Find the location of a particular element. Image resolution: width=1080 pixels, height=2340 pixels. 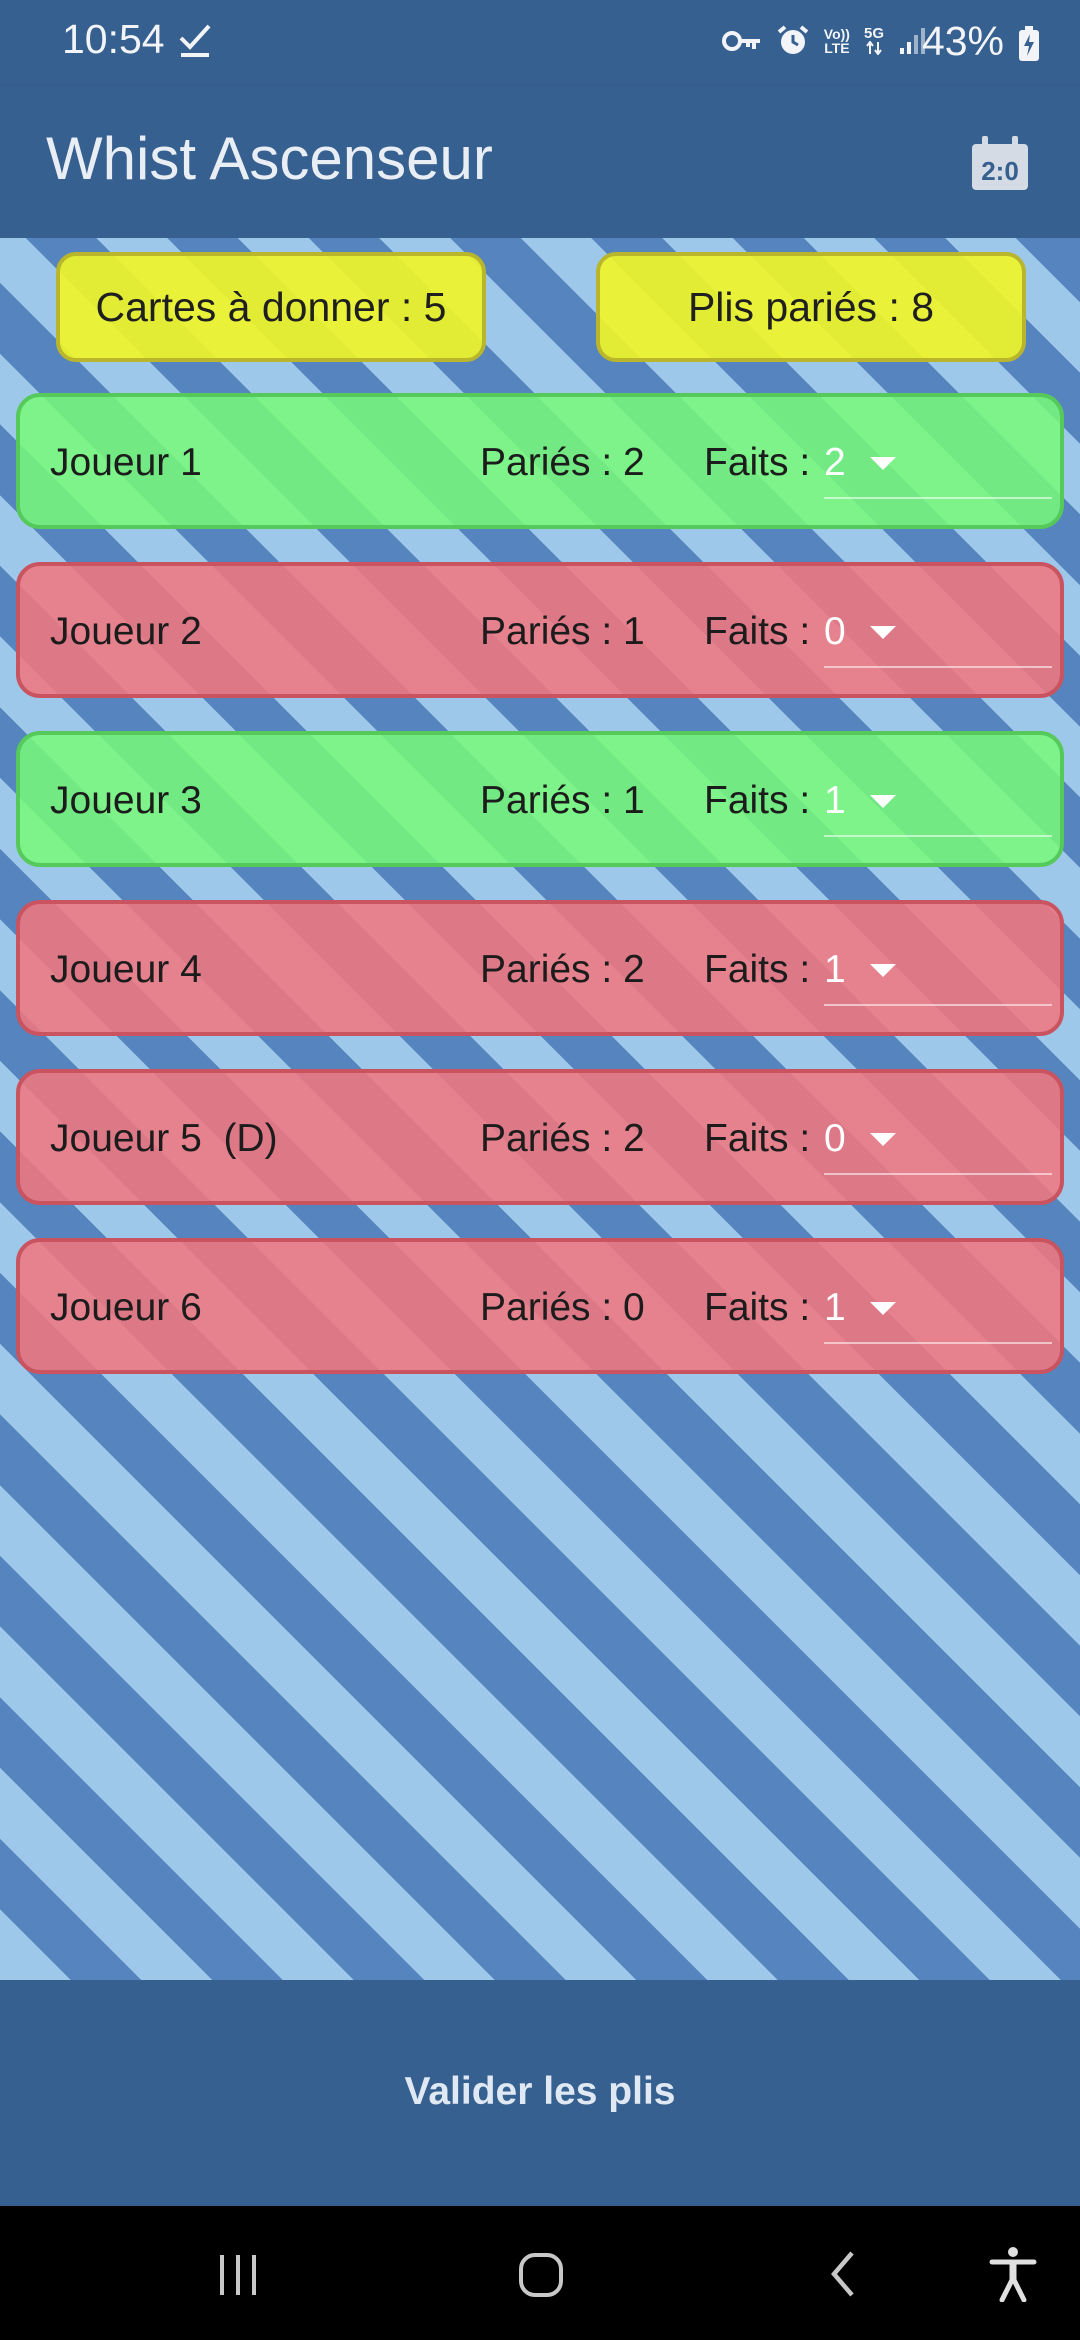

player-row: Joueur 1 Pariés : 2 Faits : 2 is located at coordinates (540, 461).